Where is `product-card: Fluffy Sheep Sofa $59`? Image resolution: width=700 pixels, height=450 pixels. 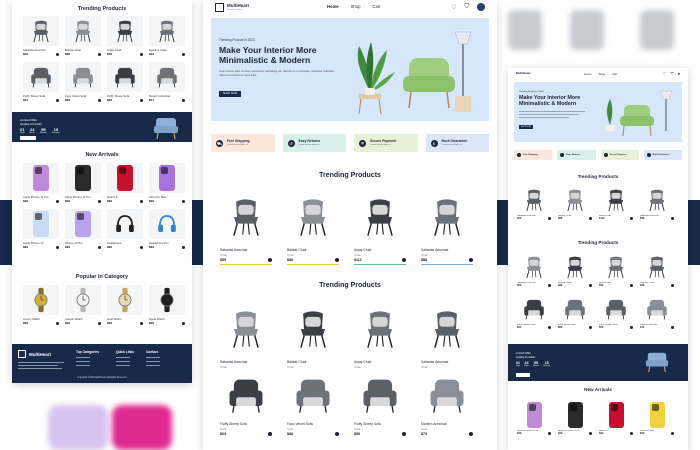 product-card: Fluffy Sheep Sofa $59 is located at coordinates (616, 311).